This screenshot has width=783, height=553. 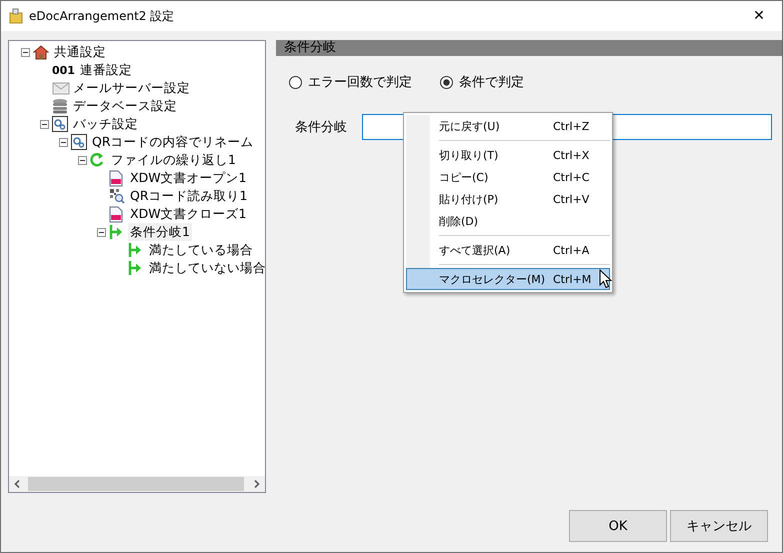 What do you see at coordinates (321, 127) in the screenshot?
I see `field-label: 条件分岐` at bounding box center [321, 127].